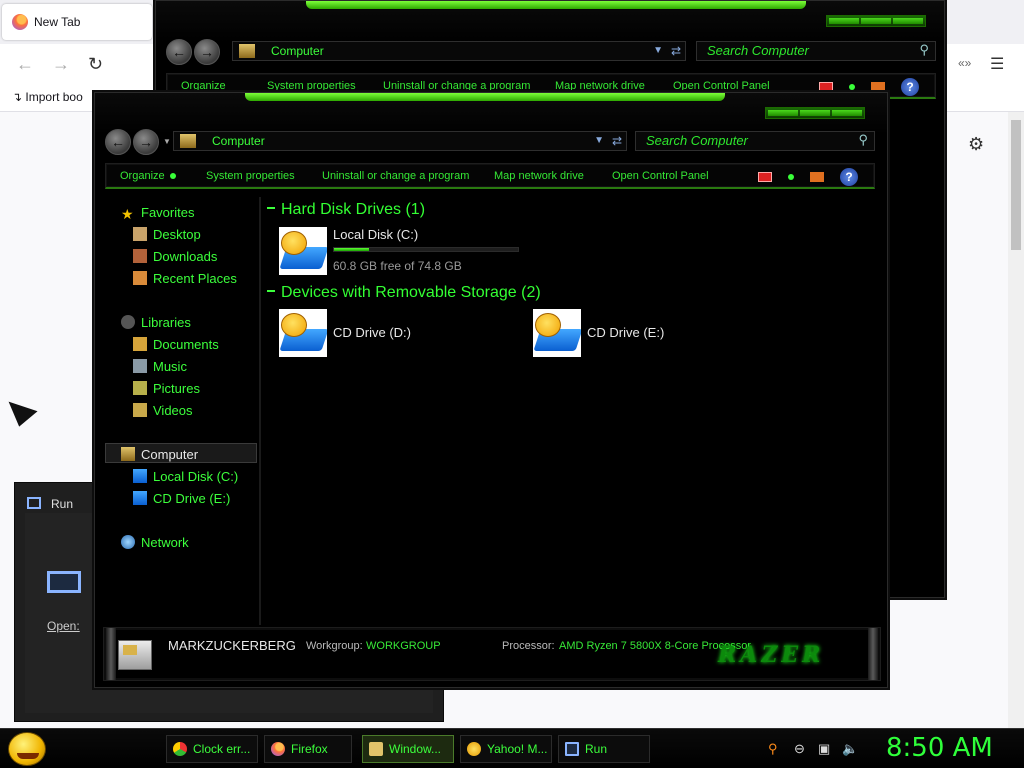 This screenshot has height=768, width=1024. Describe the element at coordinates (155, 542) in the screenshot. I see `nav-network: Network` at that location.